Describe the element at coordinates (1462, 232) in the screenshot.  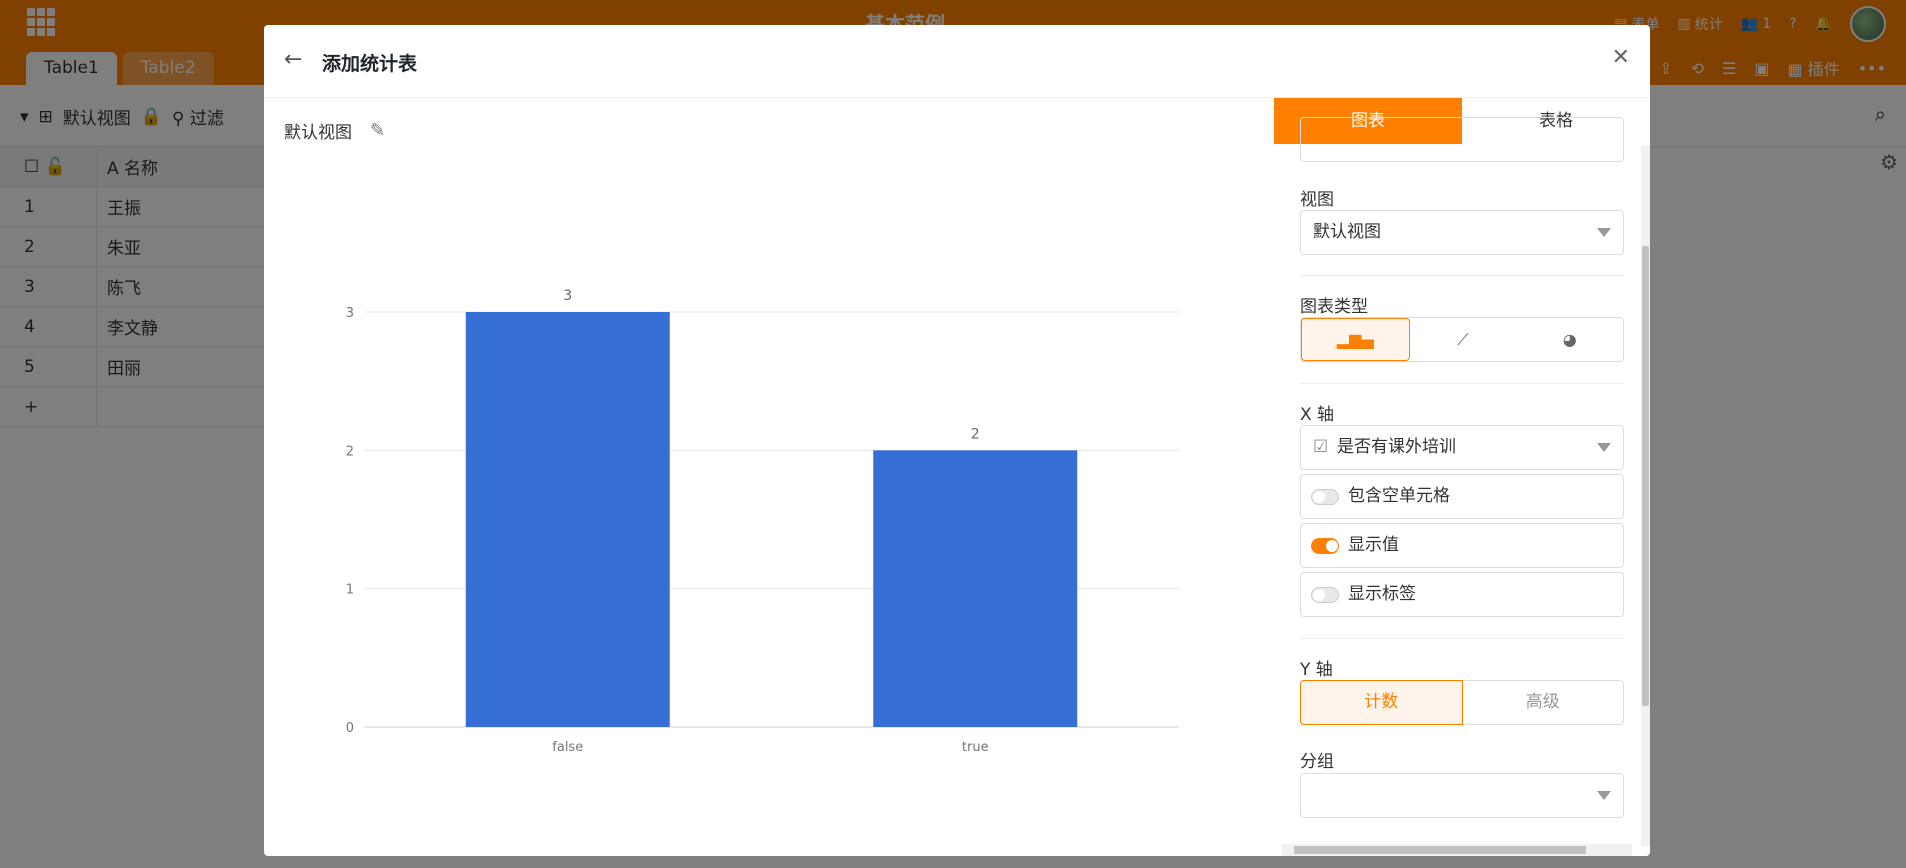
I see `view-select: 默认视图` at that location.